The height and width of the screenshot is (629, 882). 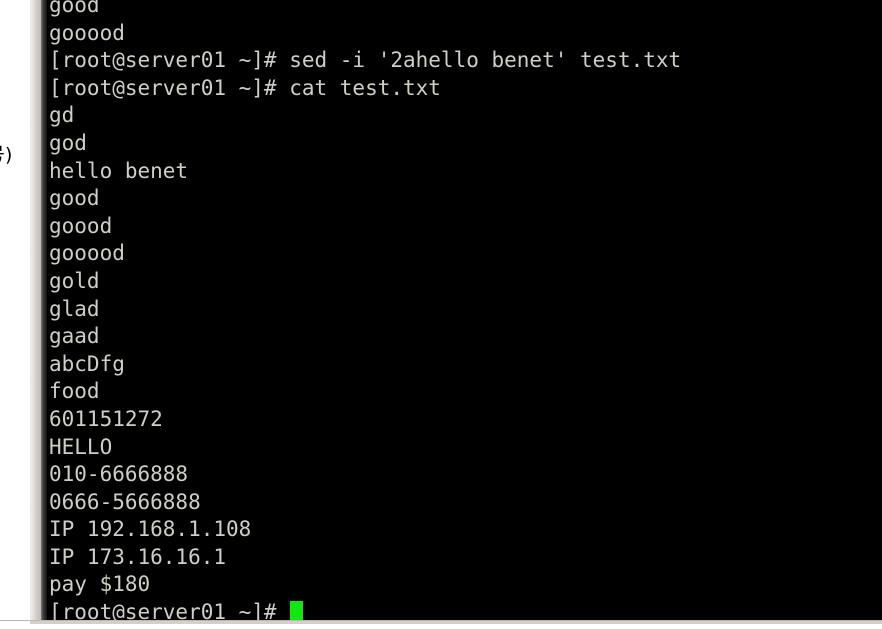 What do you see at coordinates (464, 116) in the screenshot?
I see `terminal-line-output: gd` at bounding box center [464, 116].